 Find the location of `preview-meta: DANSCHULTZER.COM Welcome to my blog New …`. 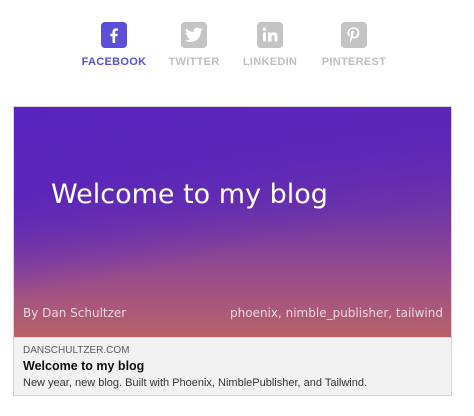

preview-meta: DANSCHULTZER.COM Welcome to my blog New … is located at coordinates (232, 366).